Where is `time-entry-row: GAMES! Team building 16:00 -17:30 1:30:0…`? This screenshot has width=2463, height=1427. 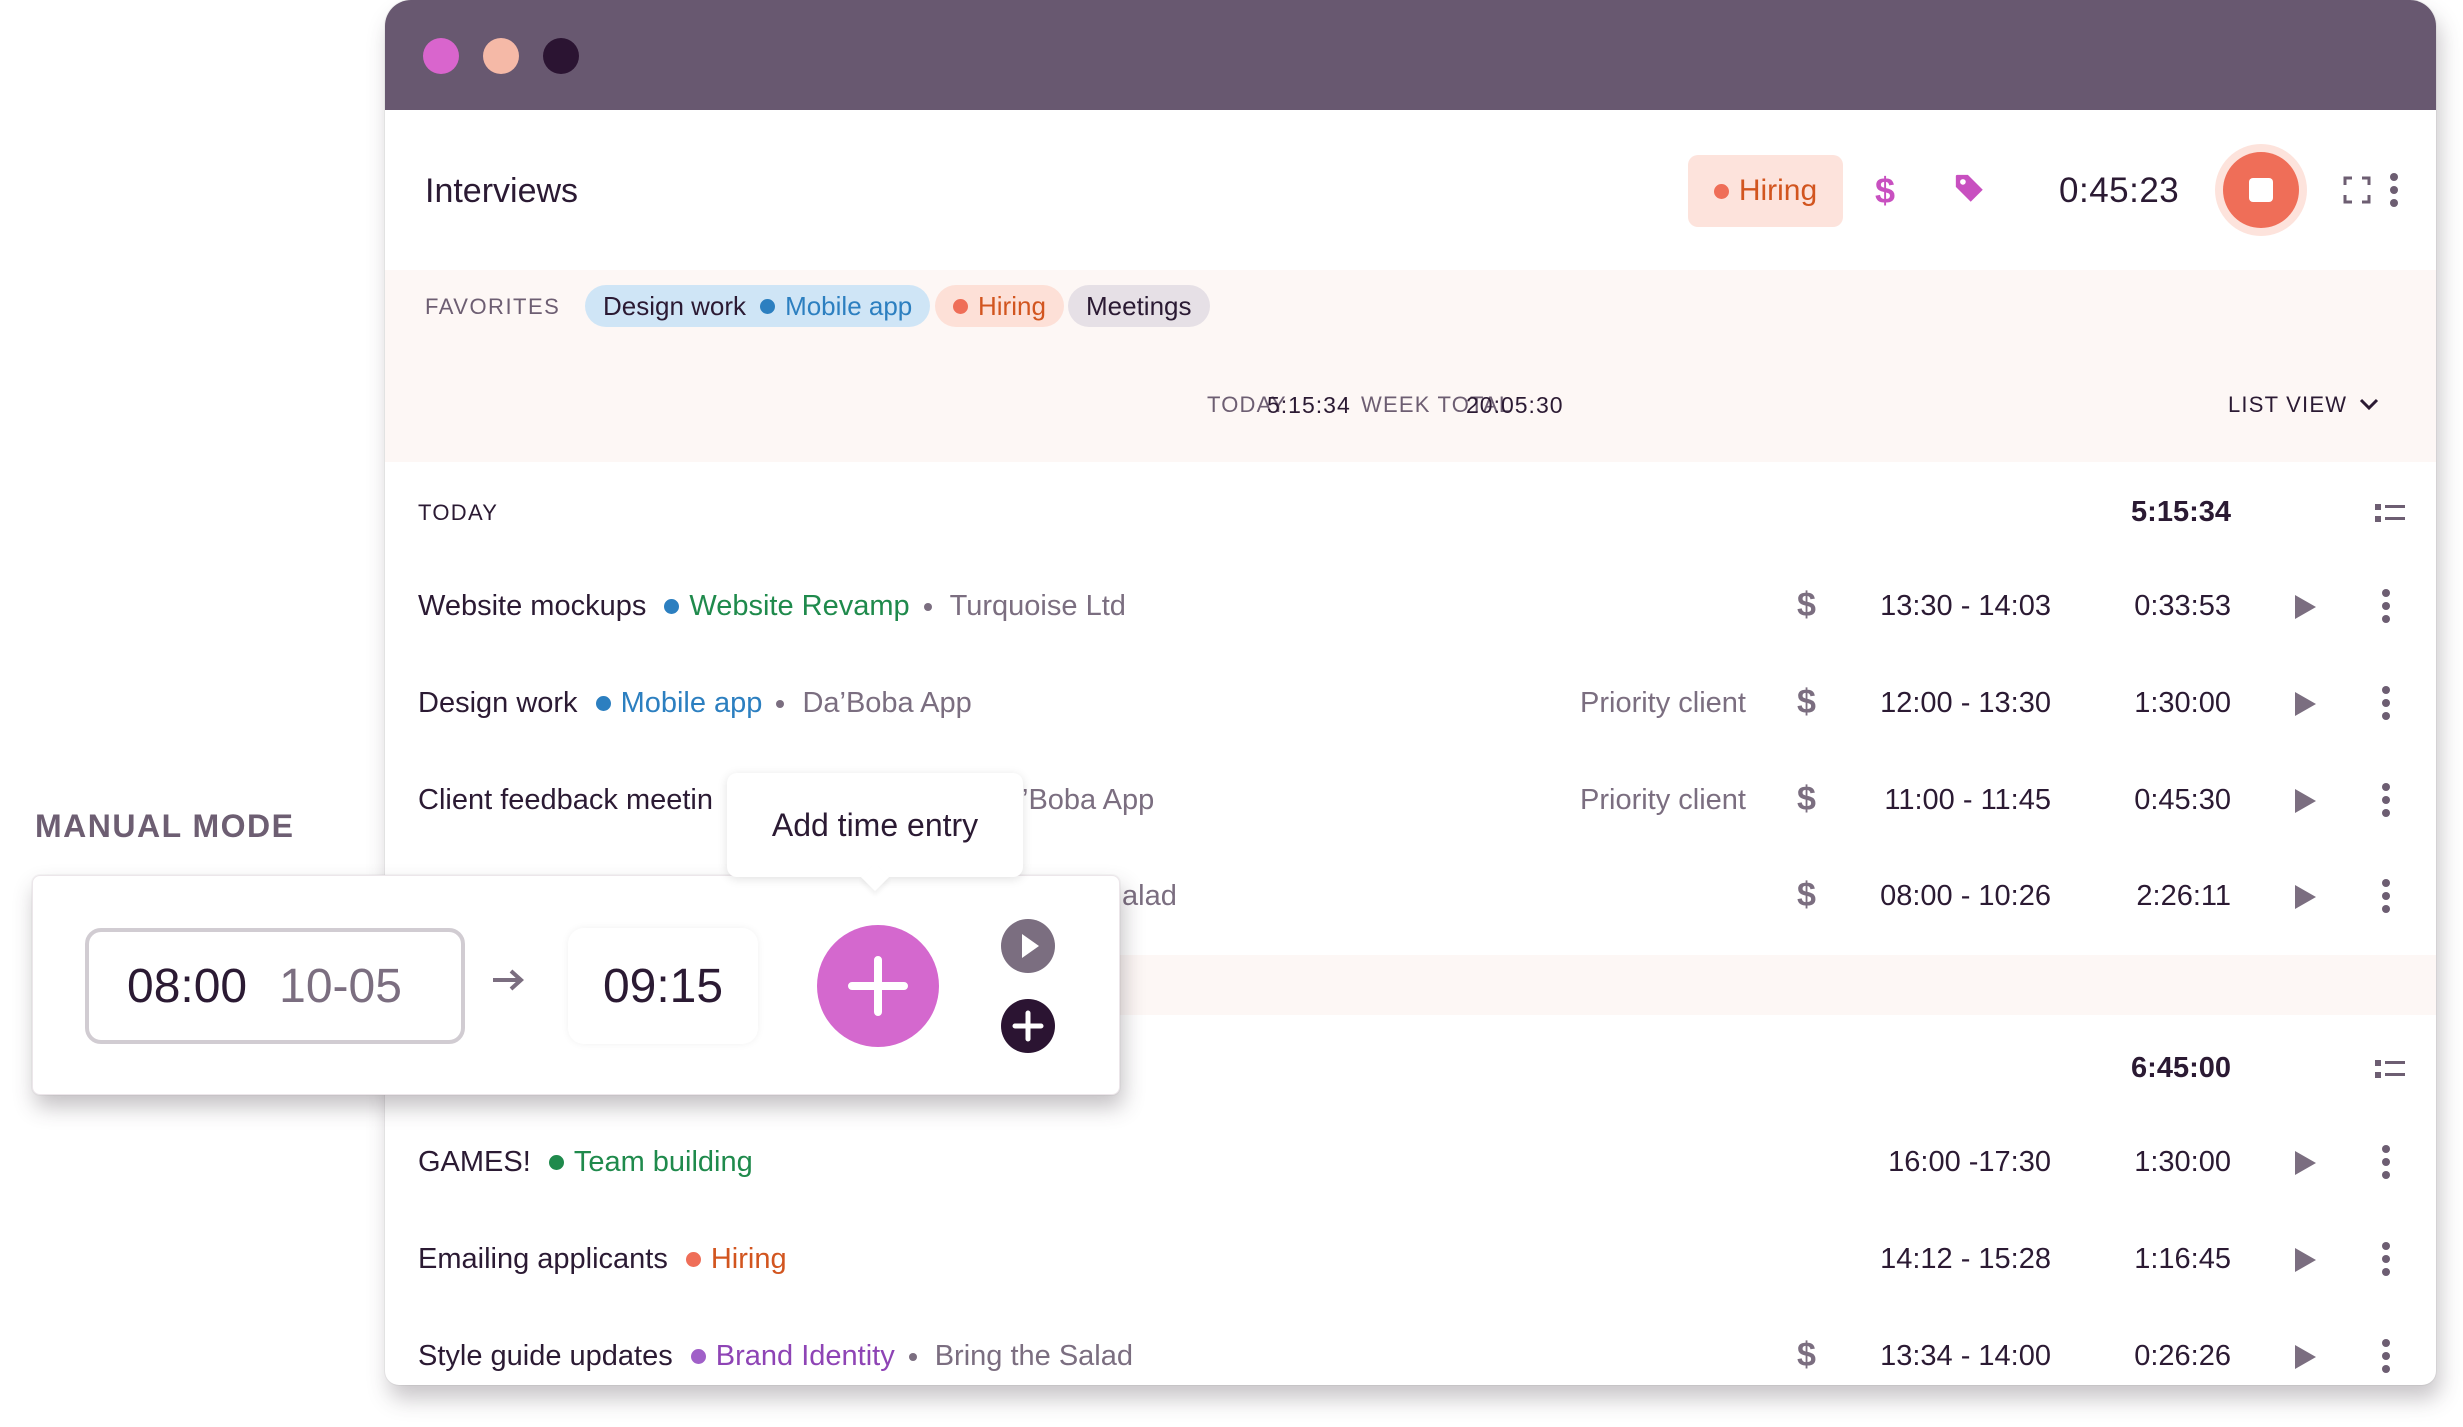
time-entry-row: GAMES! Team building 16:00 -17:30 1:30:0… is located at coordinates (1410, 1164).